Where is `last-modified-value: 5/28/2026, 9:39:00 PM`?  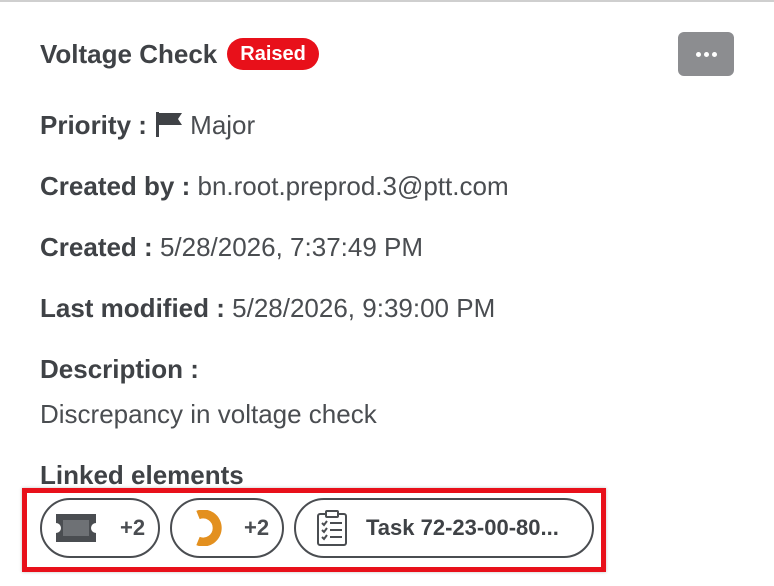 last-modified-value: 5/28/2026, 9:39:00 PM is located at coordinates (364, 308).